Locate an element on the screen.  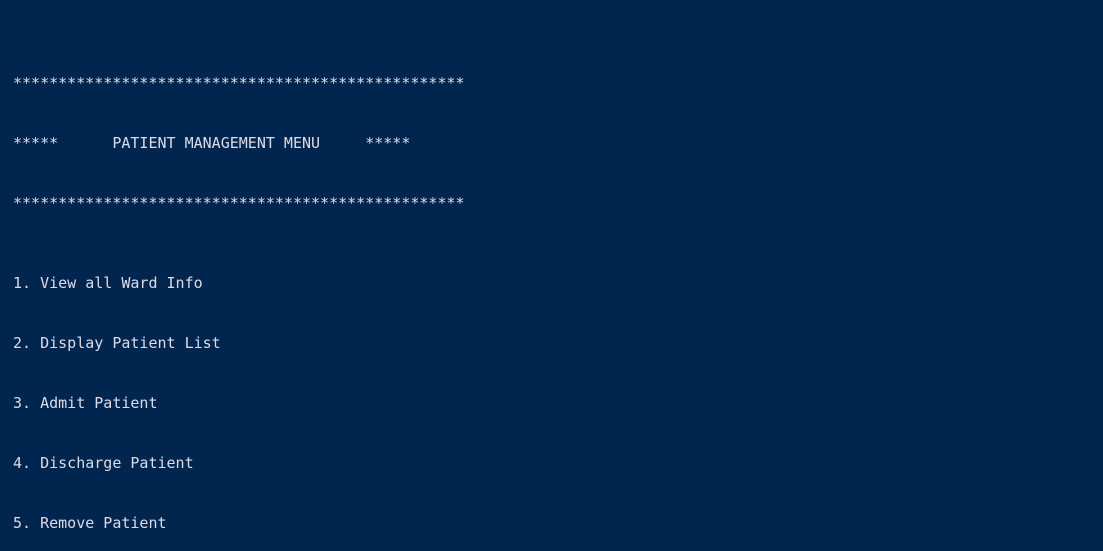
menu-item-discharge-patient: 4. Discharge Patient is located at coordinates (505, 463).